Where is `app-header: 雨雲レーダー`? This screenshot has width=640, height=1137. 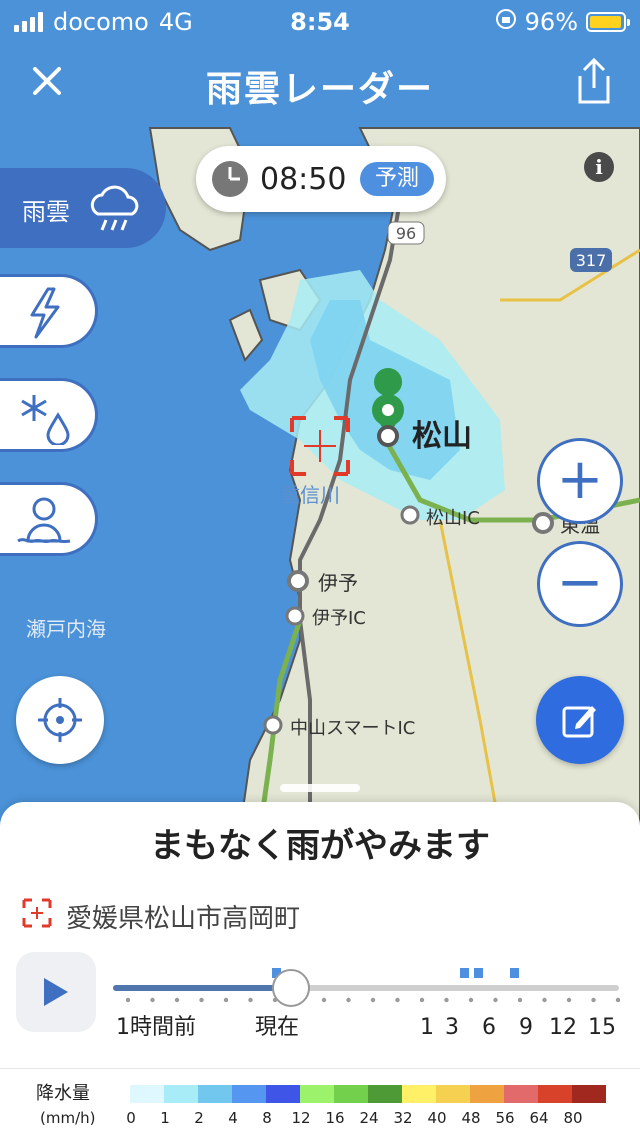
app-header: 雨雲レーダー is located at coordinates (320, 84).